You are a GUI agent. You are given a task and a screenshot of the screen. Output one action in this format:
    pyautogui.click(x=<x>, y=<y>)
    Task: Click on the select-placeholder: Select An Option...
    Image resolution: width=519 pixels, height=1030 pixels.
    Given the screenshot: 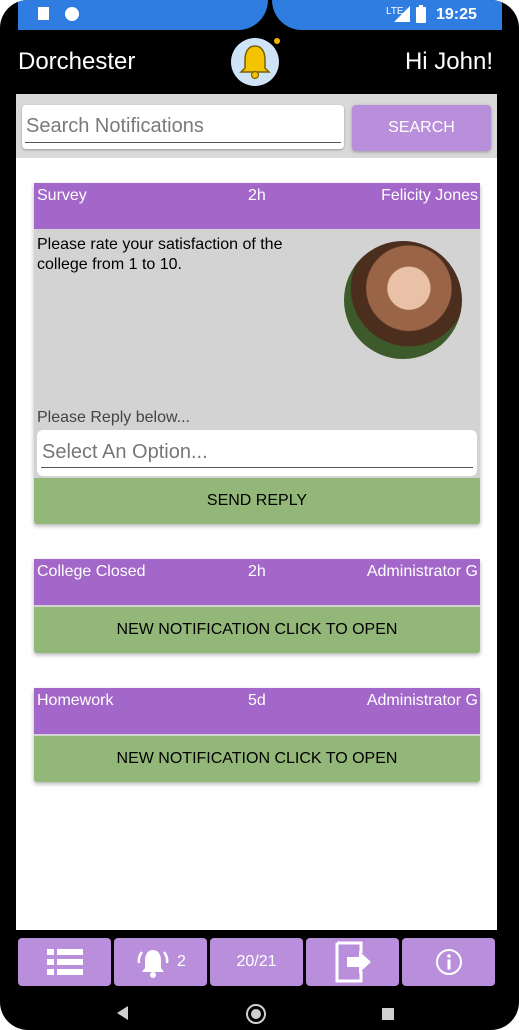 What is the action you would take?
    pyautogui.click(x=125, y=452)
    